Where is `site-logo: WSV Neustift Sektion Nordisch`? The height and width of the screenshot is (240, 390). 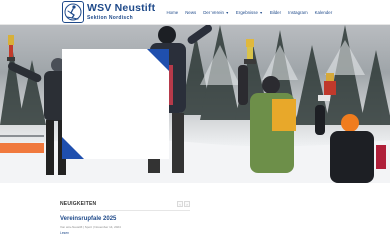 site-logo: WSV Neustift Sektion Nordisch is located at coordinates (108, 12).